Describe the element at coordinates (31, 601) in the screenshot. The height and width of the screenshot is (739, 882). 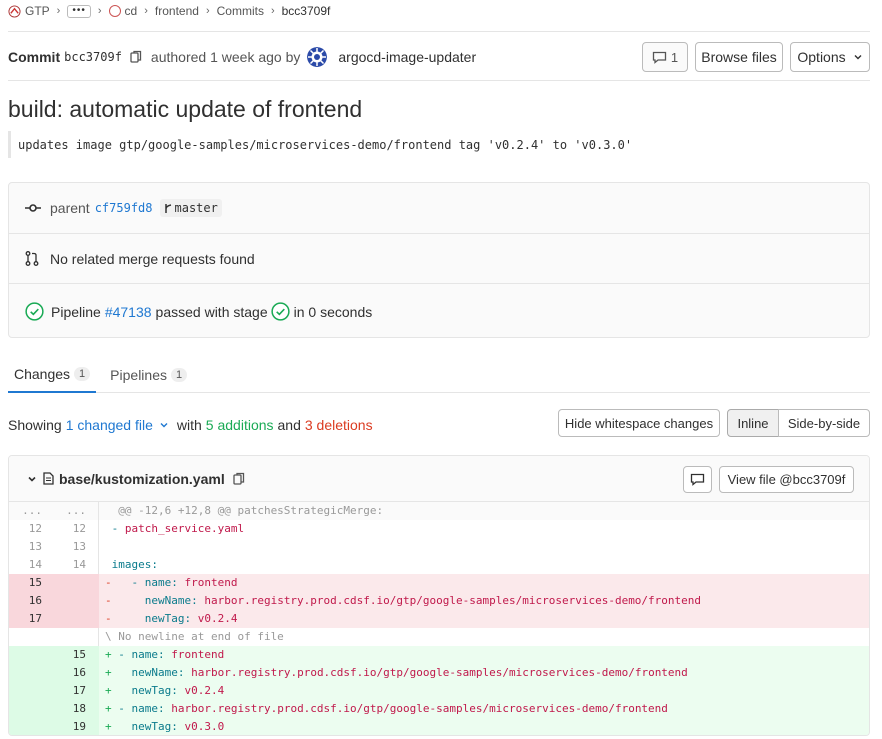
I see `old-line-number: 16` at that location.